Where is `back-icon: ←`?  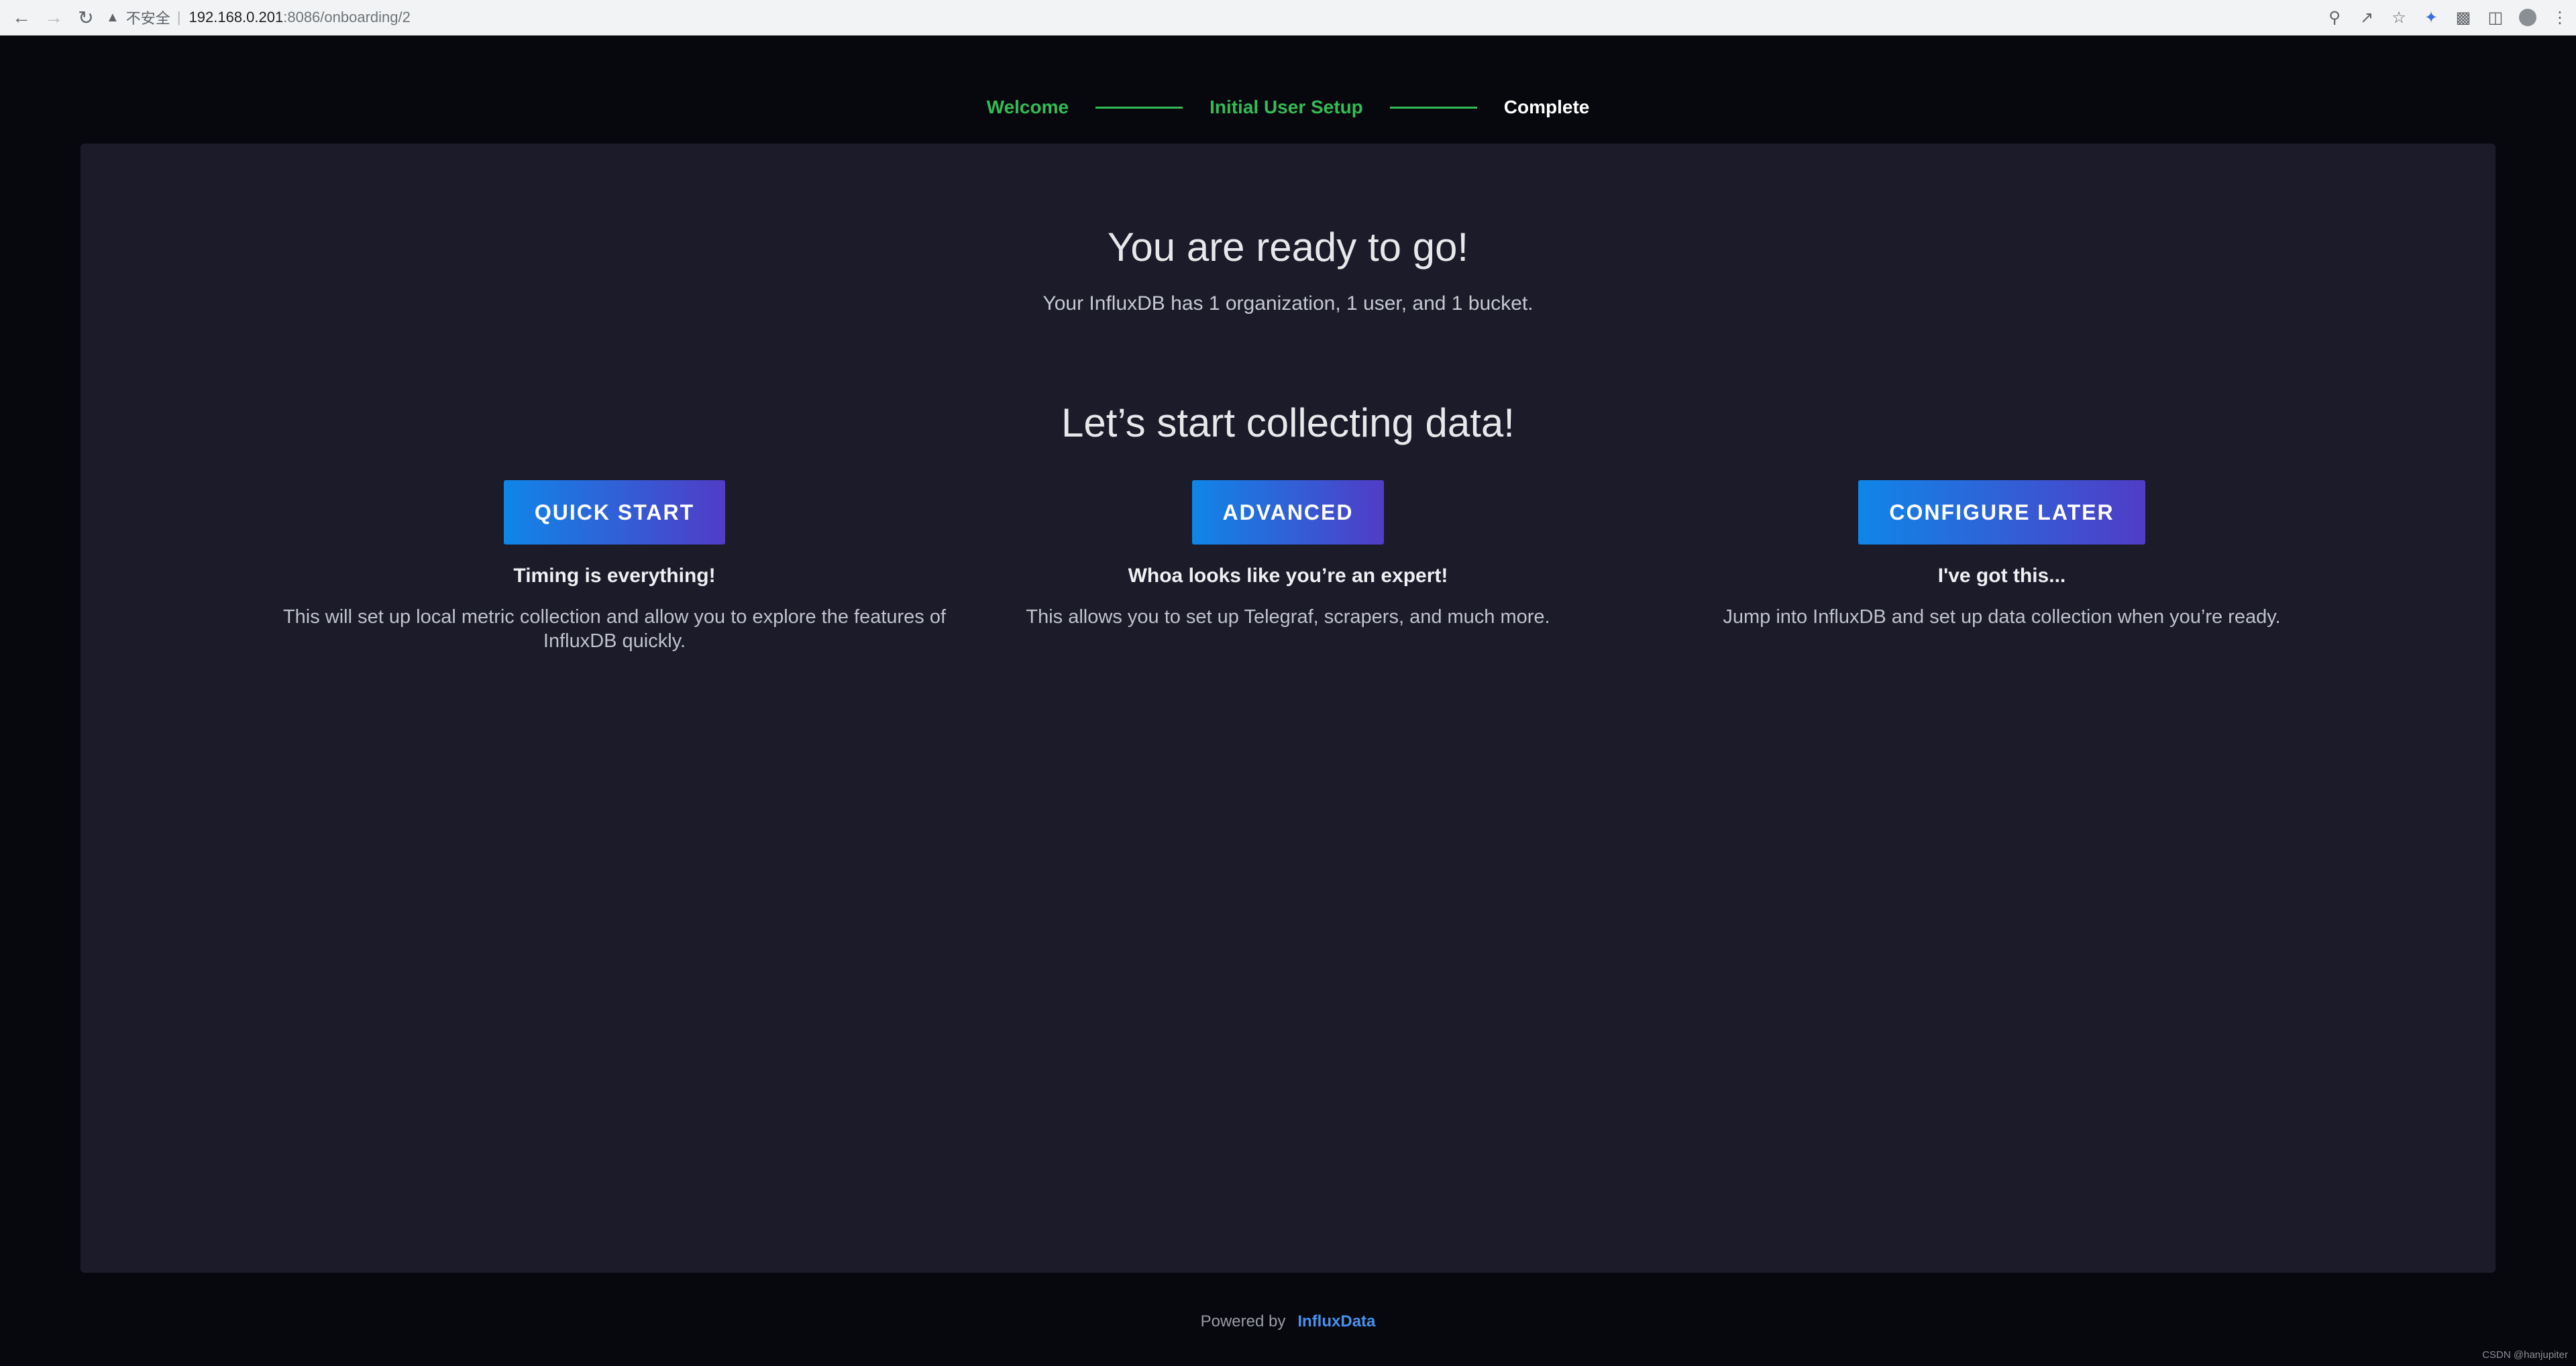 back-icon: ← is located at coordinates (21, 17).